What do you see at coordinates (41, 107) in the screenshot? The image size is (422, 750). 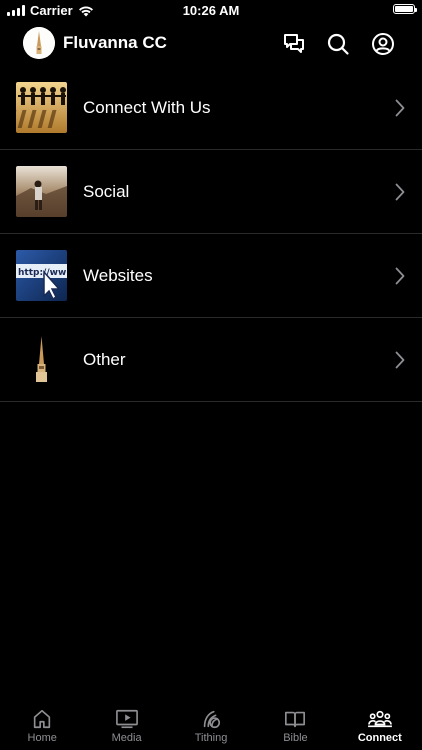 I see `people-chain-image` at bounding box center [41, 107].